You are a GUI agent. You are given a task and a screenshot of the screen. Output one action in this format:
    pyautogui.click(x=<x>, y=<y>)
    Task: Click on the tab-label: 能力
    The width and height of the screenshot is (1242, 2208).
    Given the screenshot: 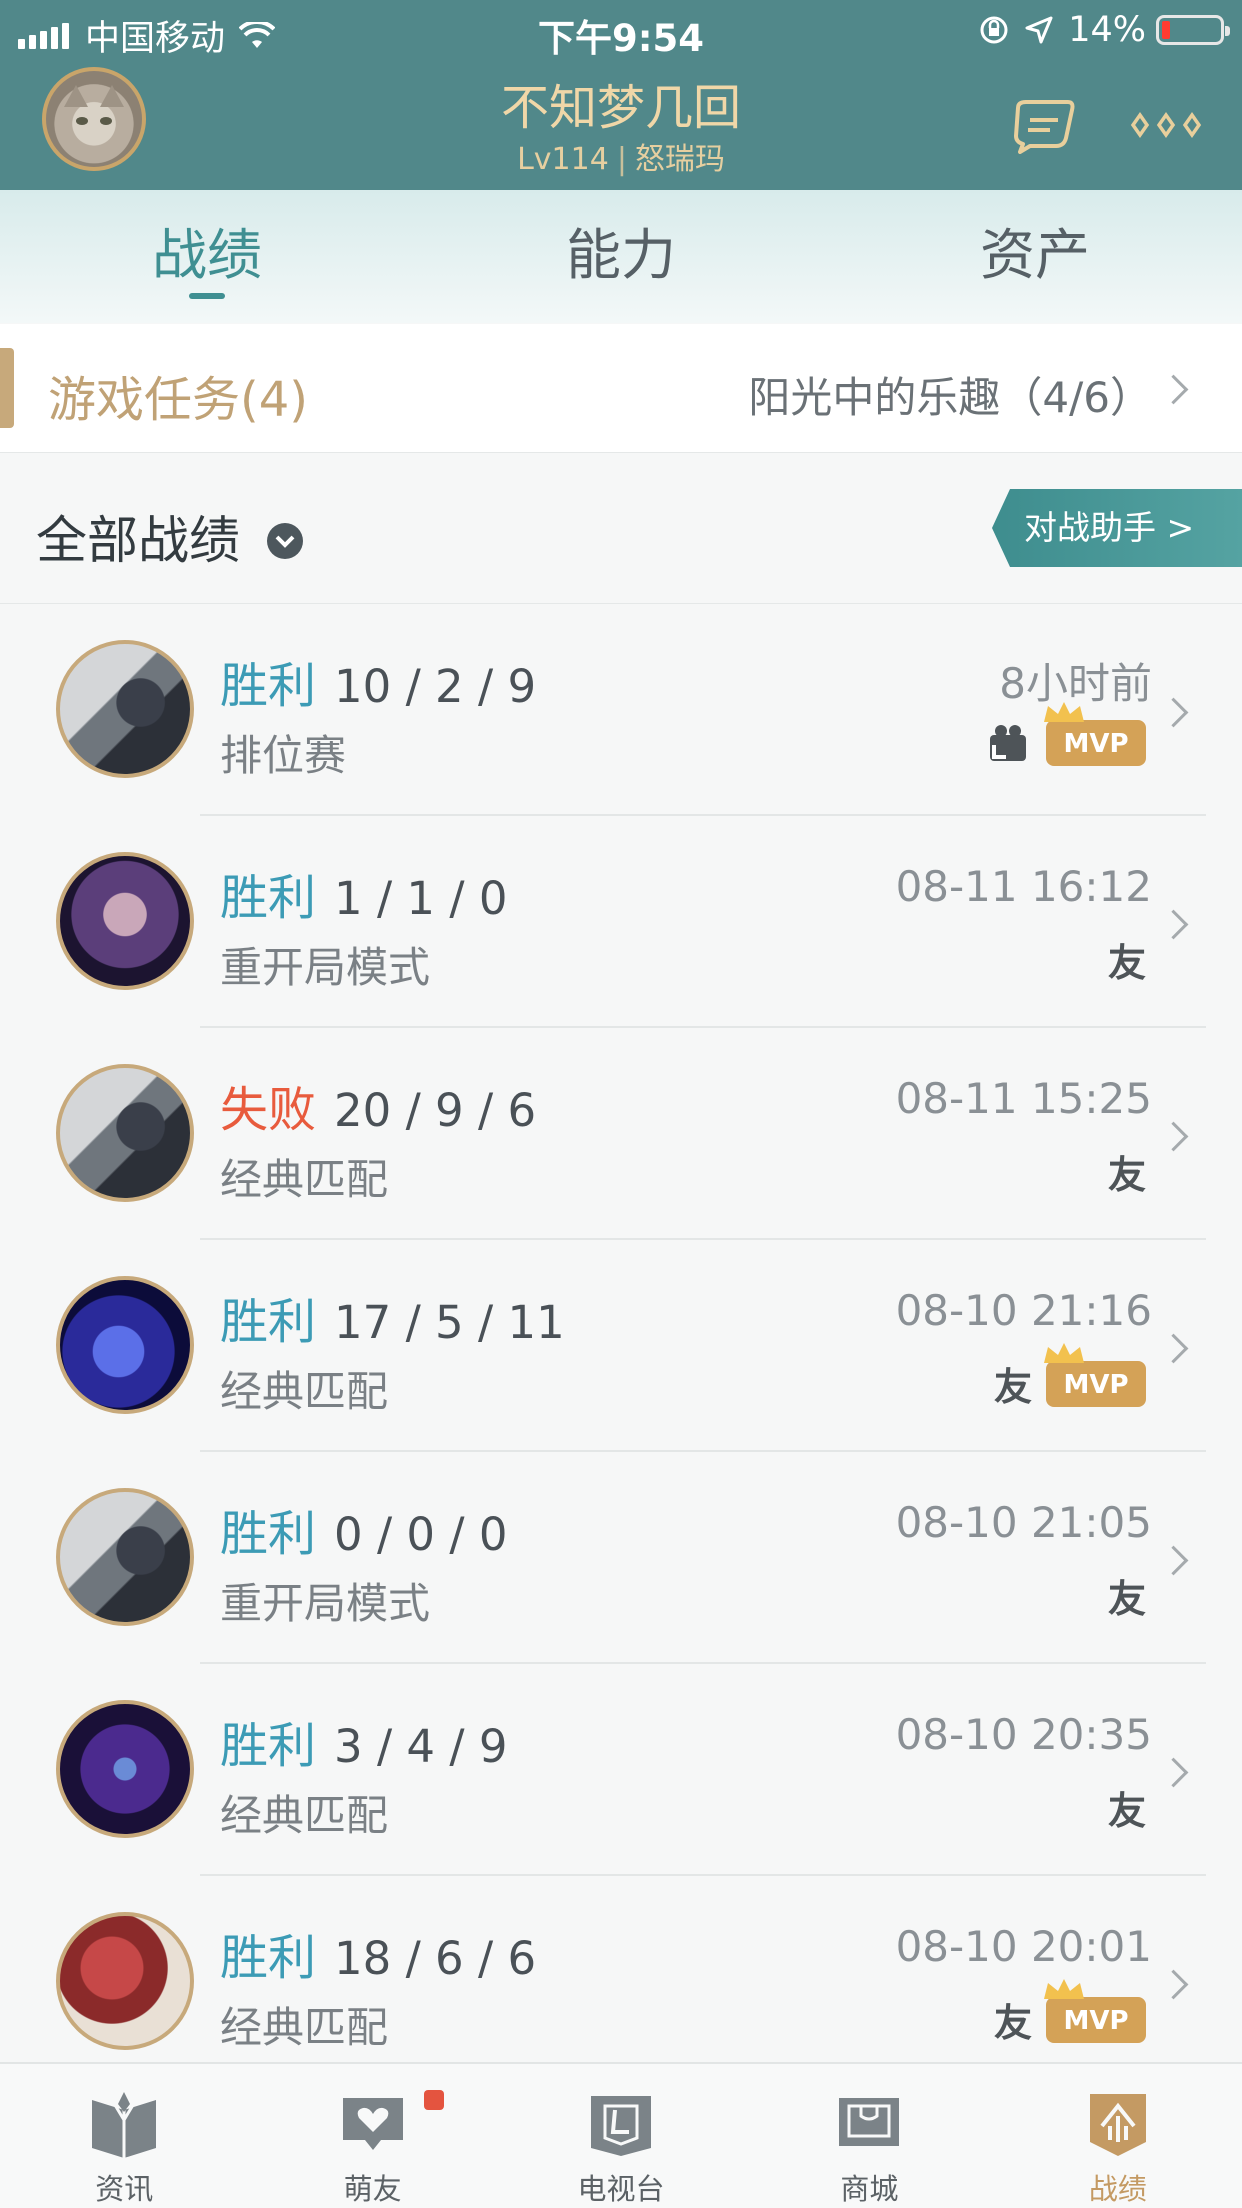 What is the action you would take?
    pyautogui.click(x=620, y=255)
    